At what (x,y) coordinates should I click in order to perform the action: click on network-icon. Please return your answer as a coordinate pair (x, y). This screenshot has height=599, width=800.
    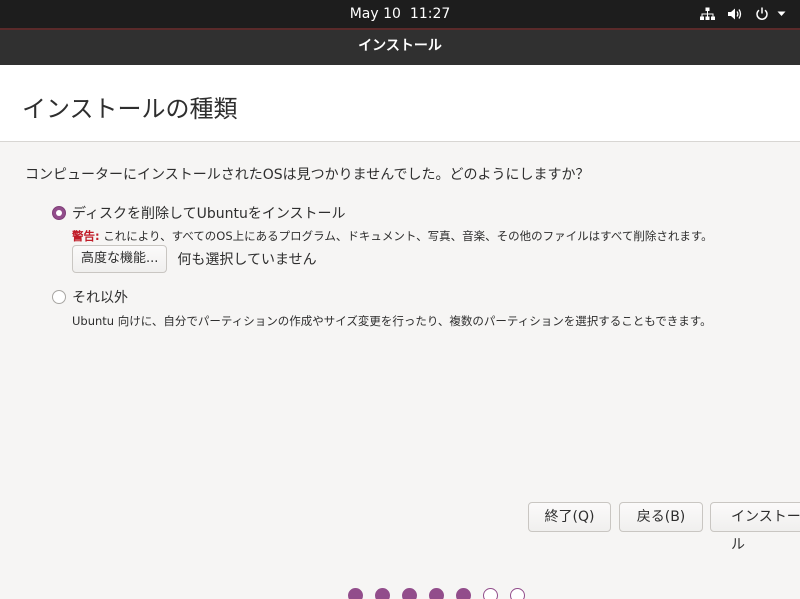
    Looking at the image, I should click on (707, 14).